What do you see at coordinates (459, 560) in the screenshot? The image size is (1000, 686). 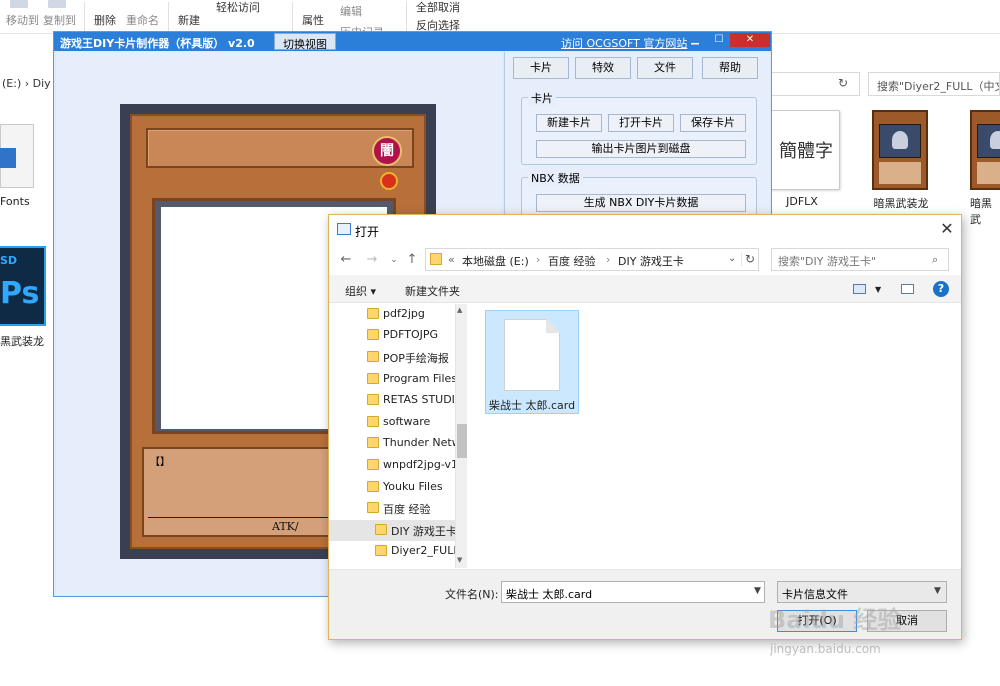 I see `scroll-down-icon: ▼` at bounding box center [459, 560].